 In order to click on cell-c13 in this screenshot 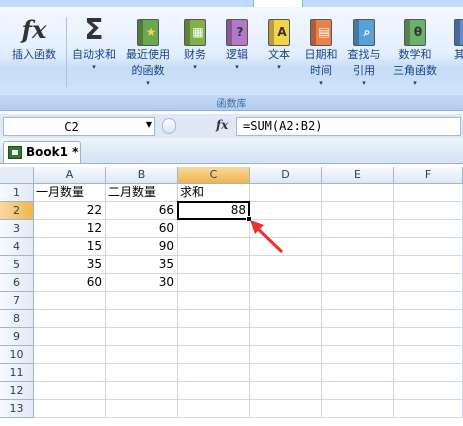, I will do `click(214, 409)`.